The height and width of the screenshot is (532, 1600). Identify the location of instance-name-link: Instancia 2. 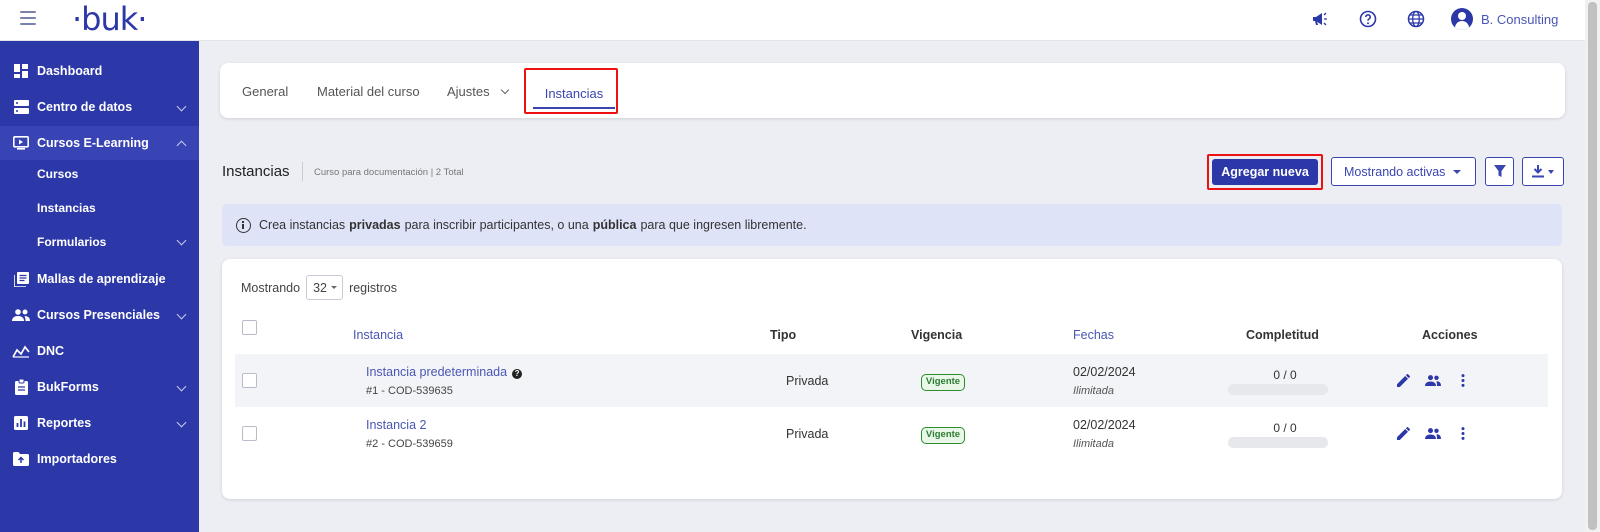
(396, 425).